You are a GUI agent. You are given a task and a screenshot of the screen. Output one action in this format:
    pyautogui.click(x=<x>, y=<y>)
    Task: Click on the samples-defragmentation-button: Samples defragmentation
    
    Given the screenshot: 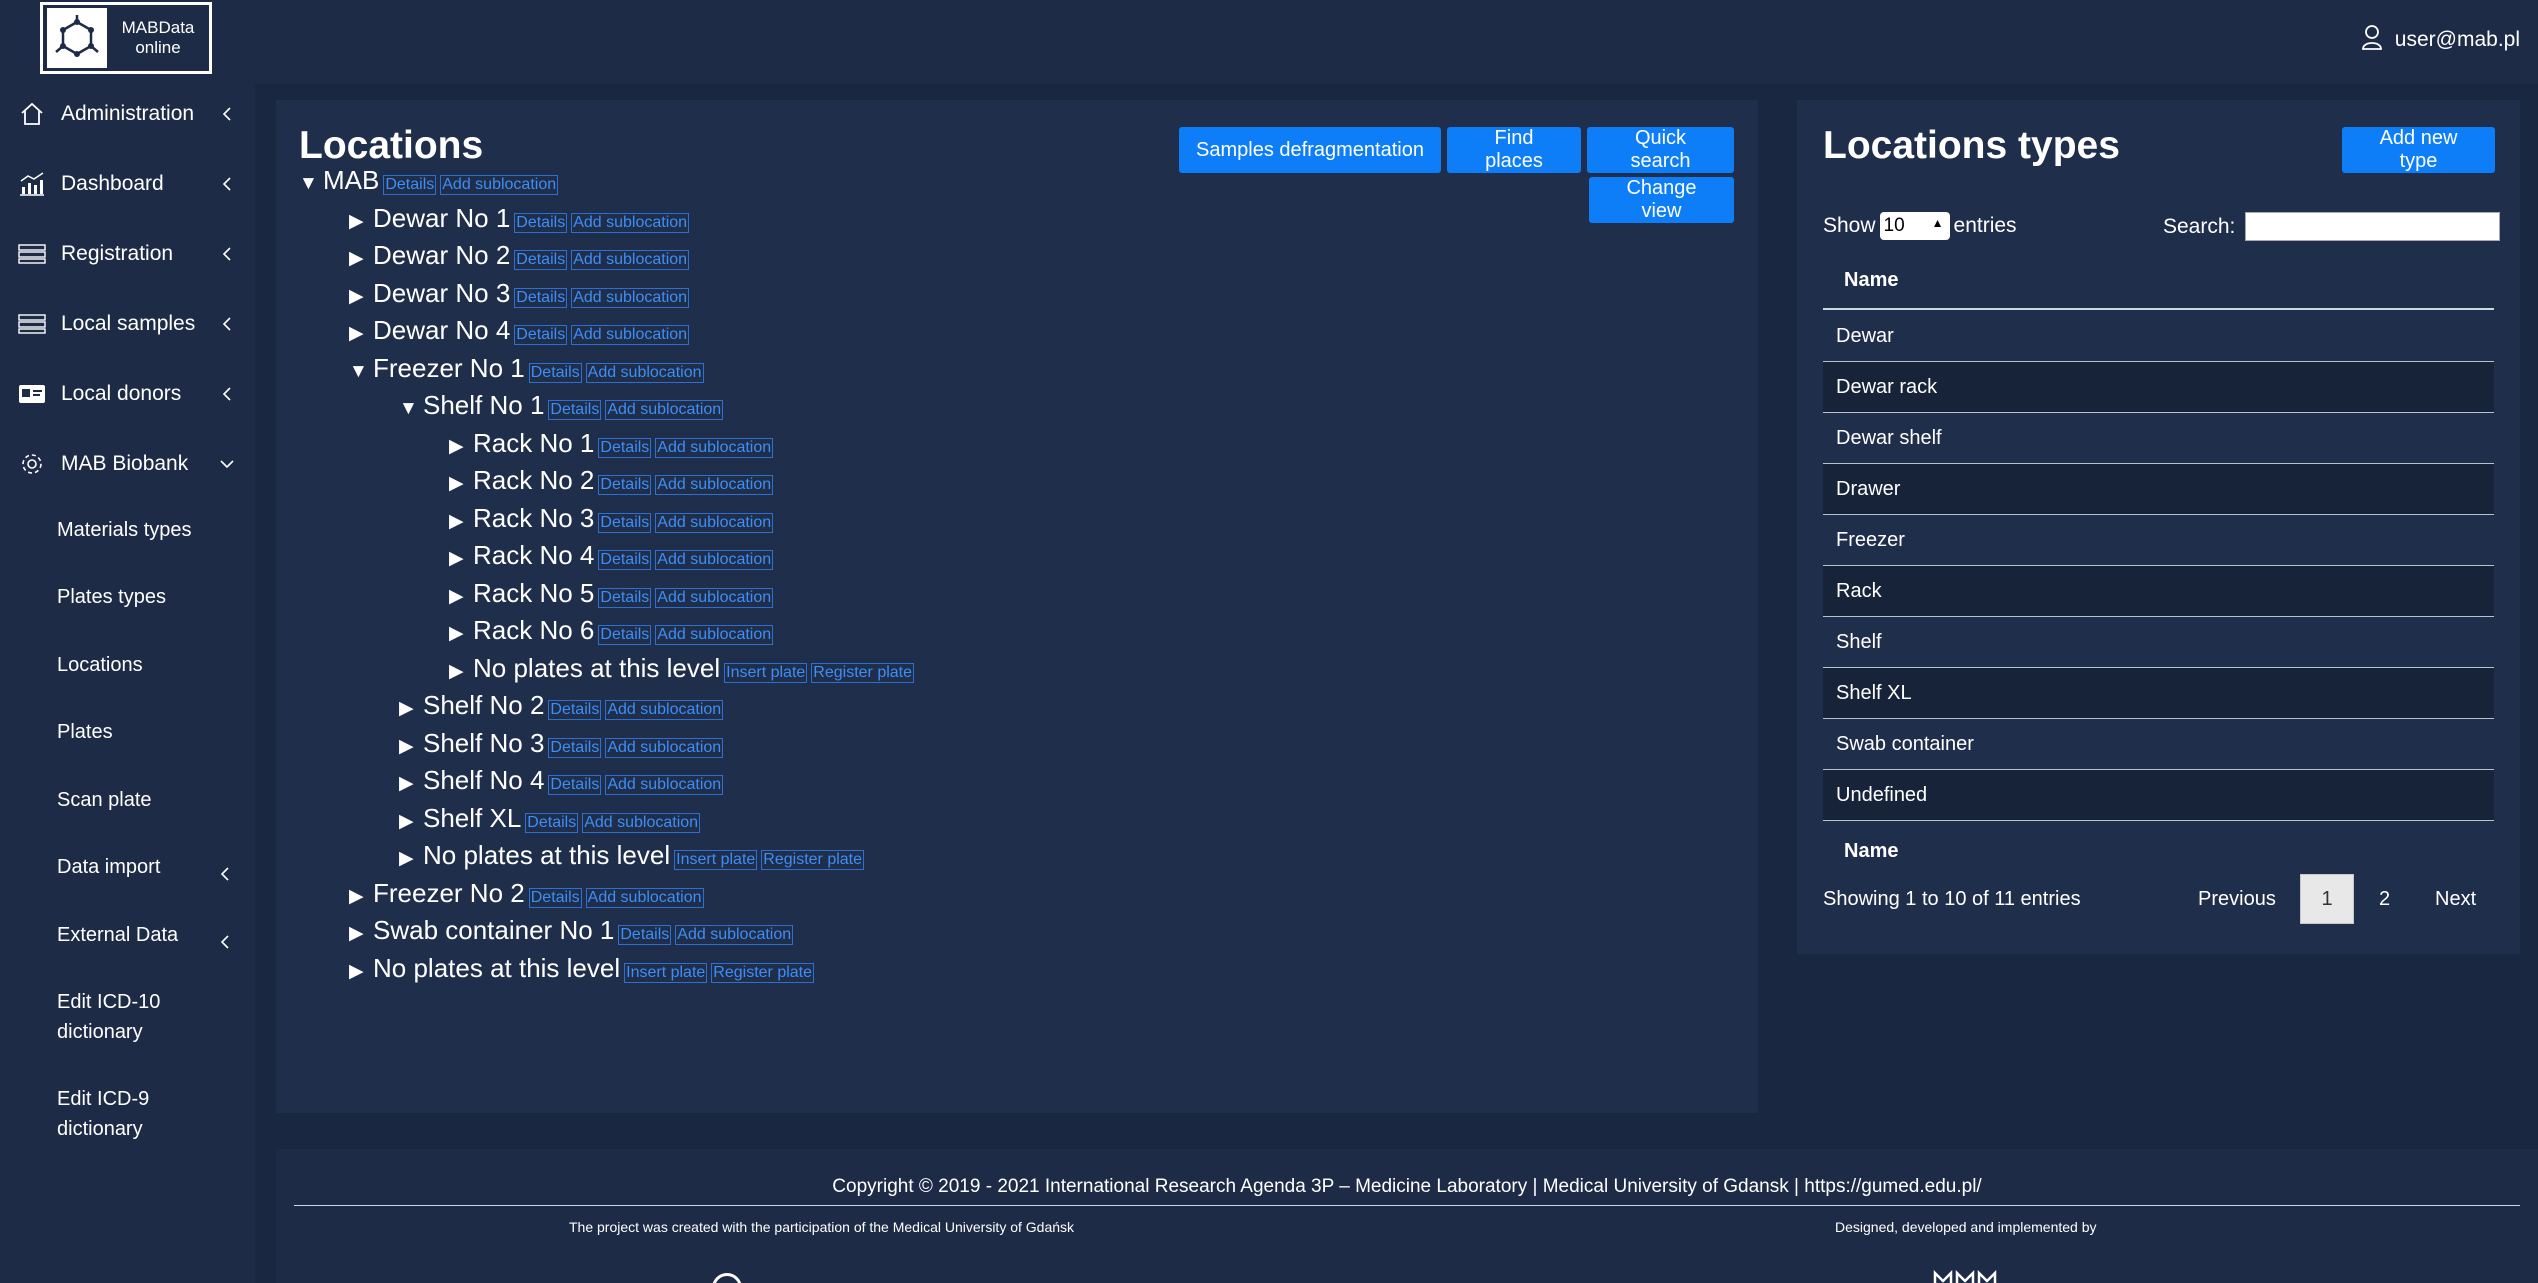 What is the action you would take?
    pyautogui.click(x=1310, y=150)
    